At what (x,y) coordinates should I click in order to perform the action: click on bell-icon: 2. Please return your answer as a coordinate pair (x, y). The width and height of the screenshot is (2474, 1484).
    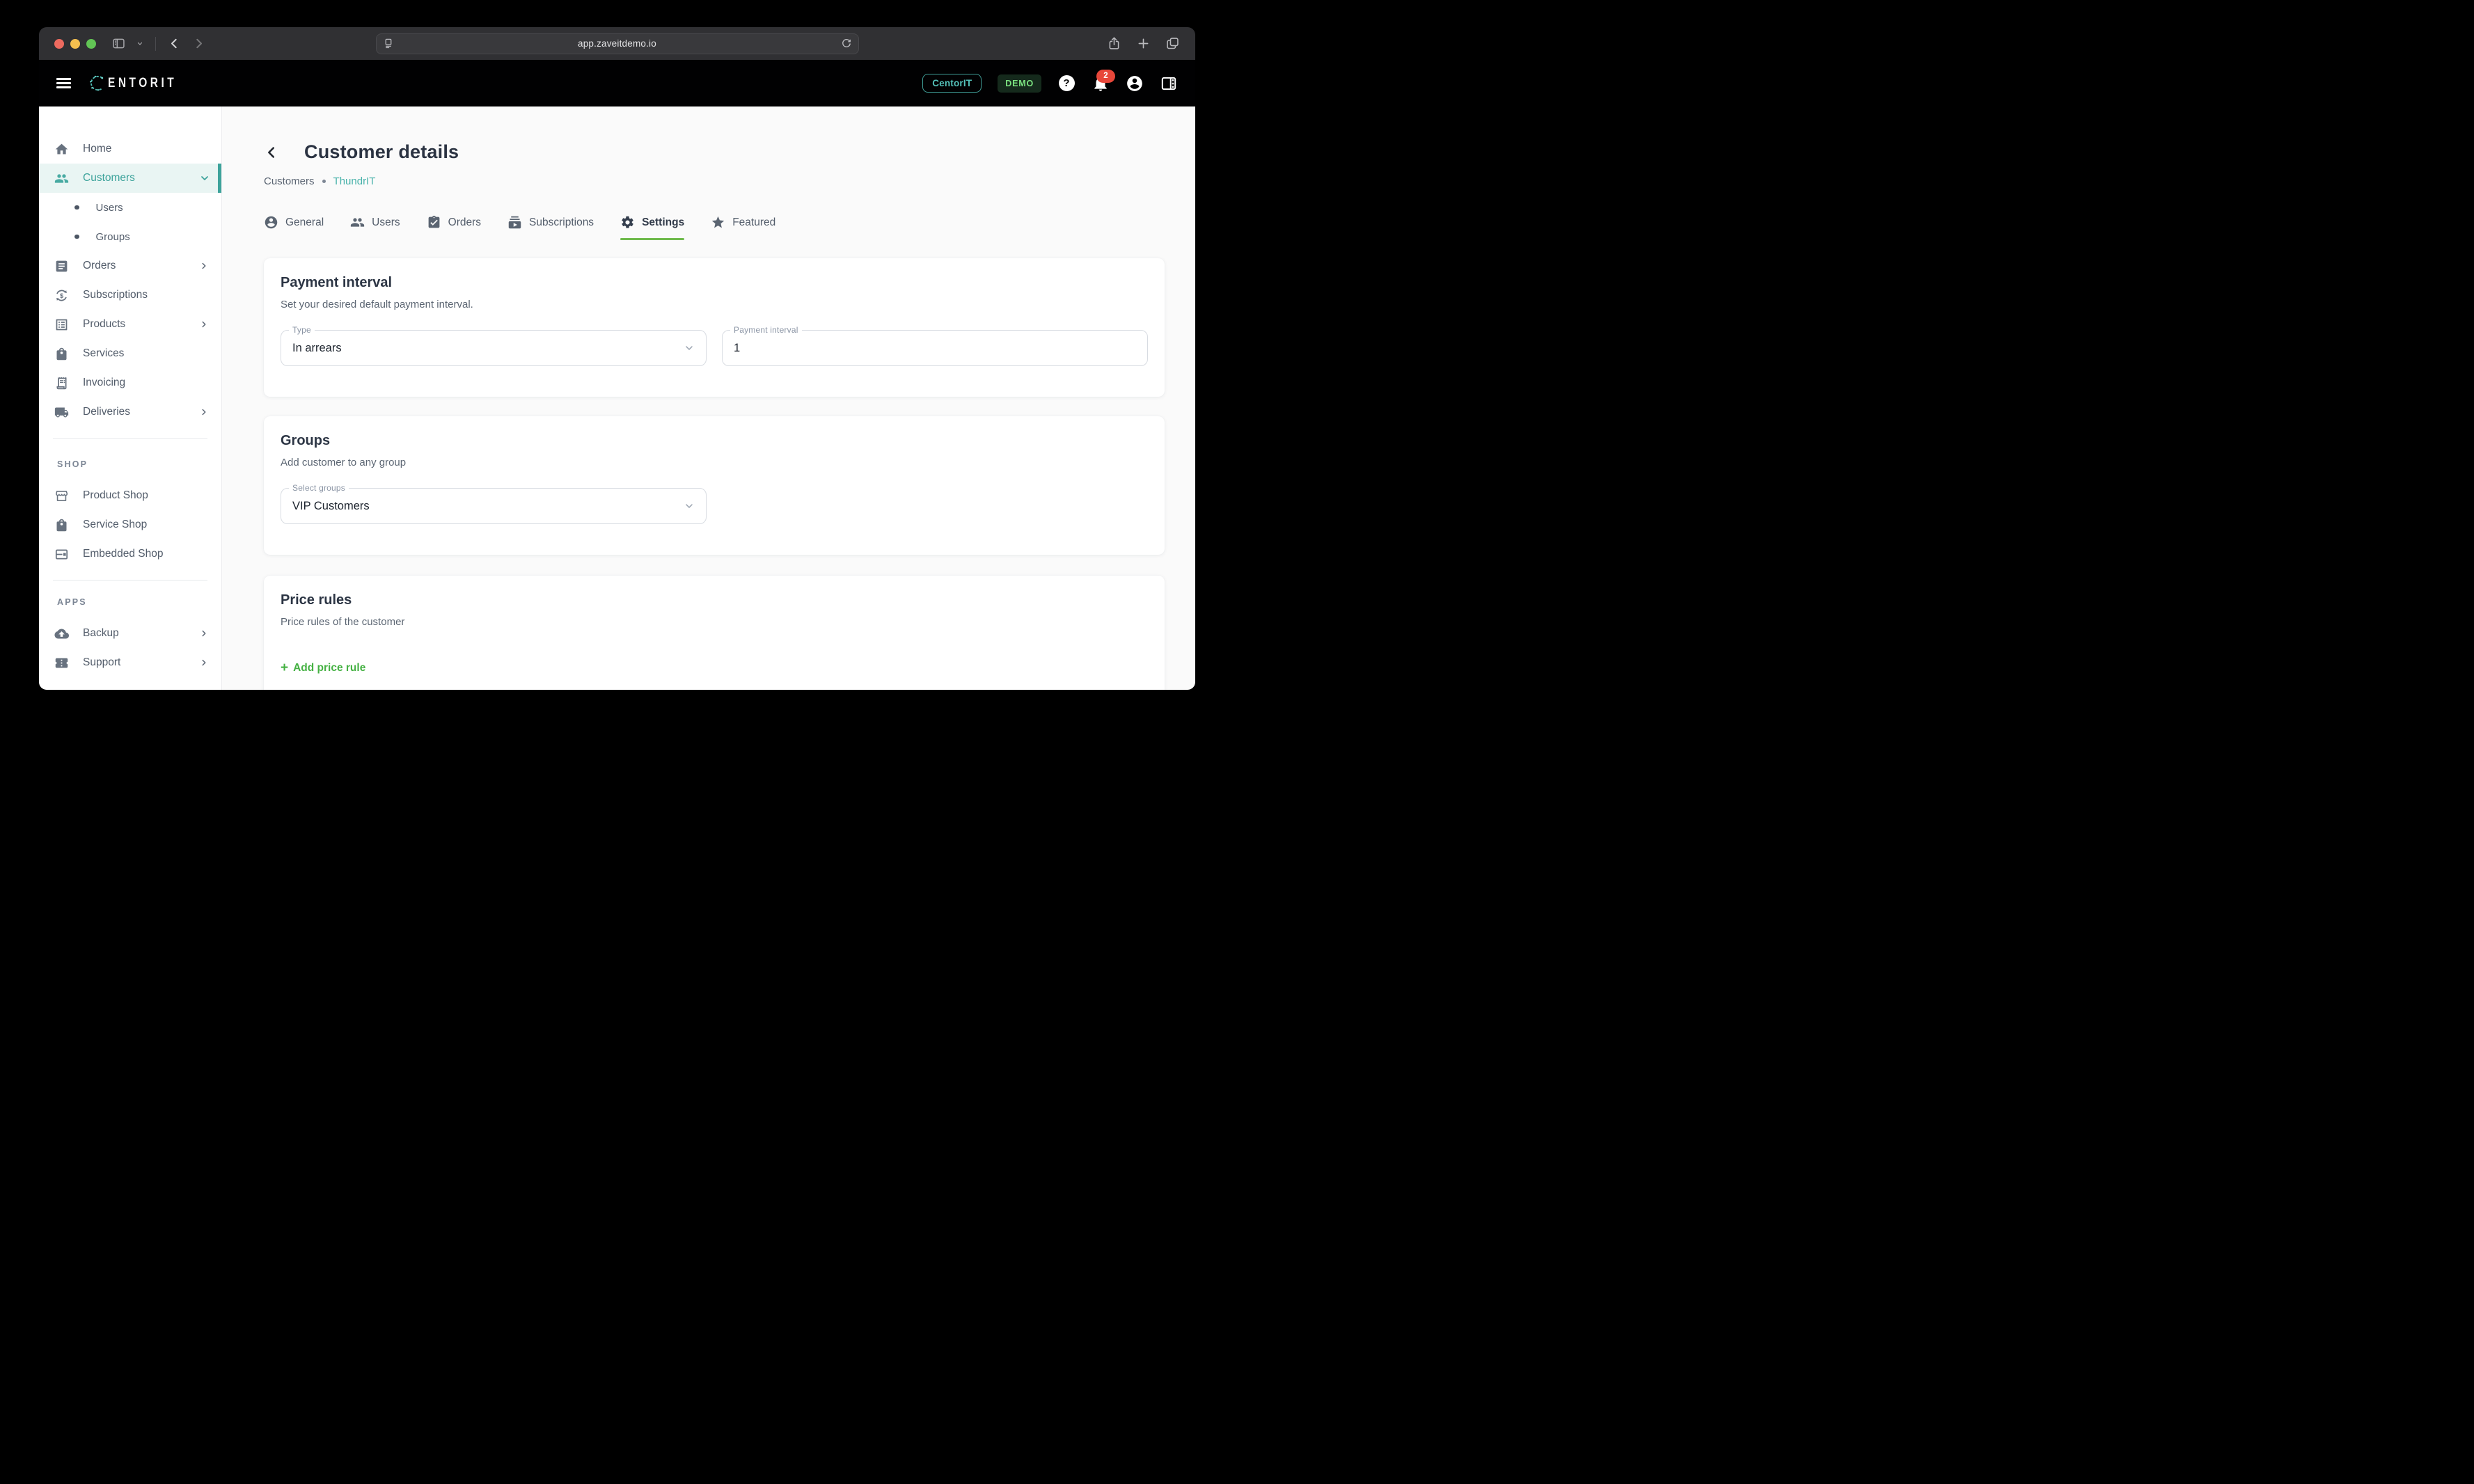
    Looking at the image, I should click on (1103, 81).